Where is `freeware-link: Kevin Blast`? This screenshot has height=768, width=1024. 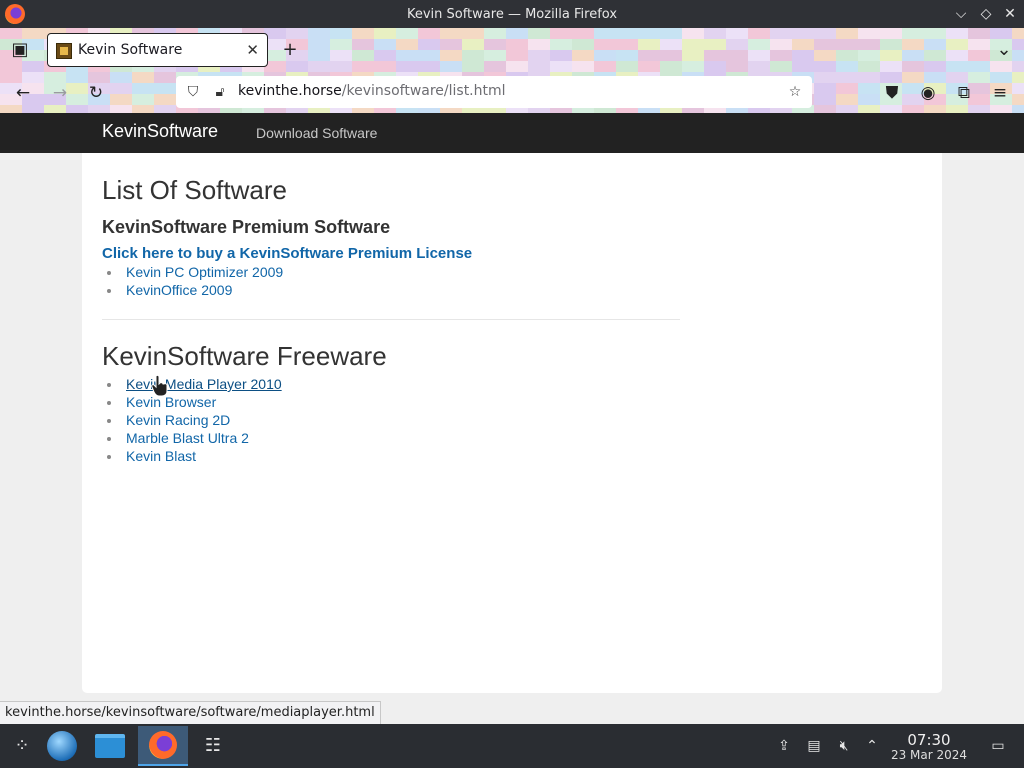 freeware-link: Kevin Blast is located at coordinates (161, 456).